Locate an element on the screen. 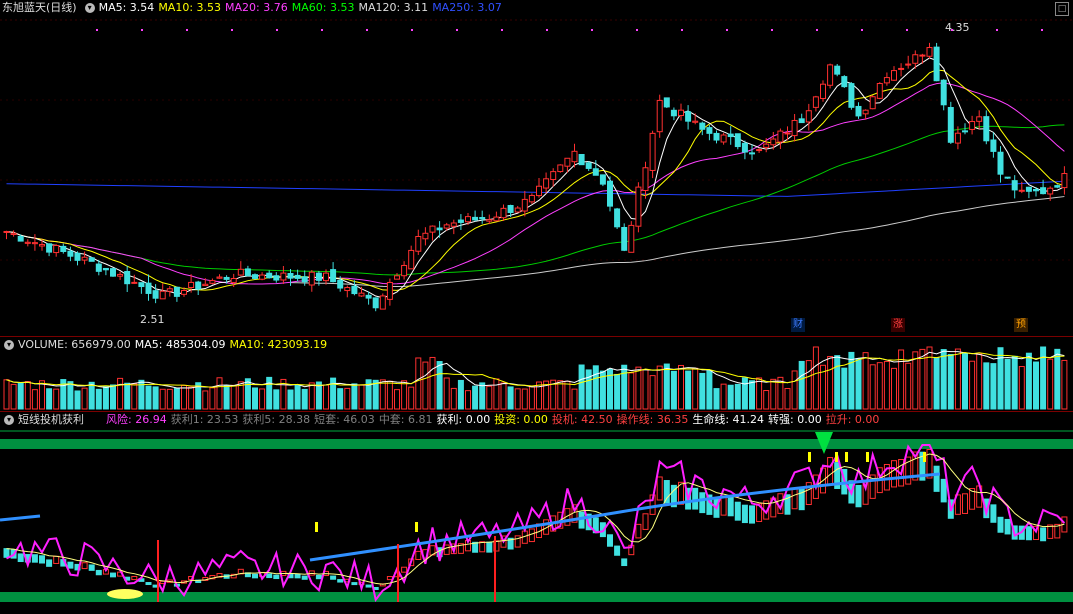 Image resolution: width=1073 pixels, height=614 pixels. badge-forecast: 预 is located at coordinates (1021, 325).